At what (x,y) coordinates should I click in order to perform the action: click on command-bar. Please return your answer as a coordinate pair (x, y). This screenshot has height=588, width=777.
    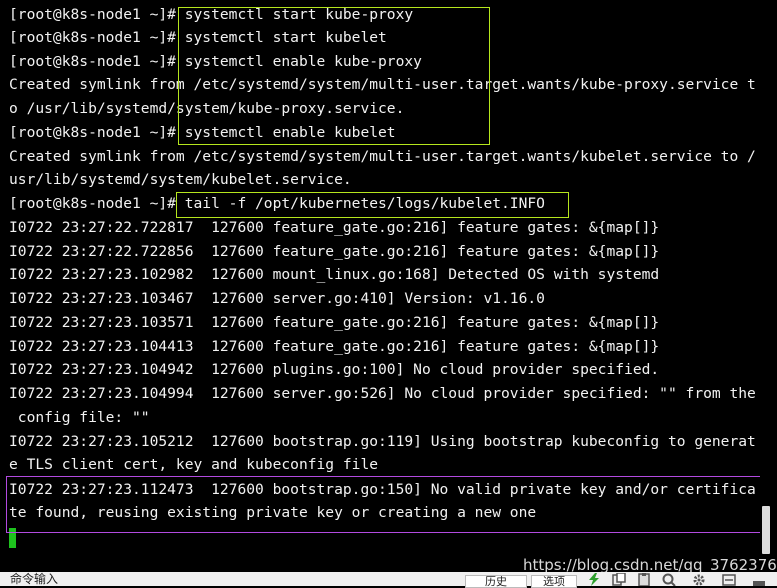
    Looking at the image, I should click on (388, 579).